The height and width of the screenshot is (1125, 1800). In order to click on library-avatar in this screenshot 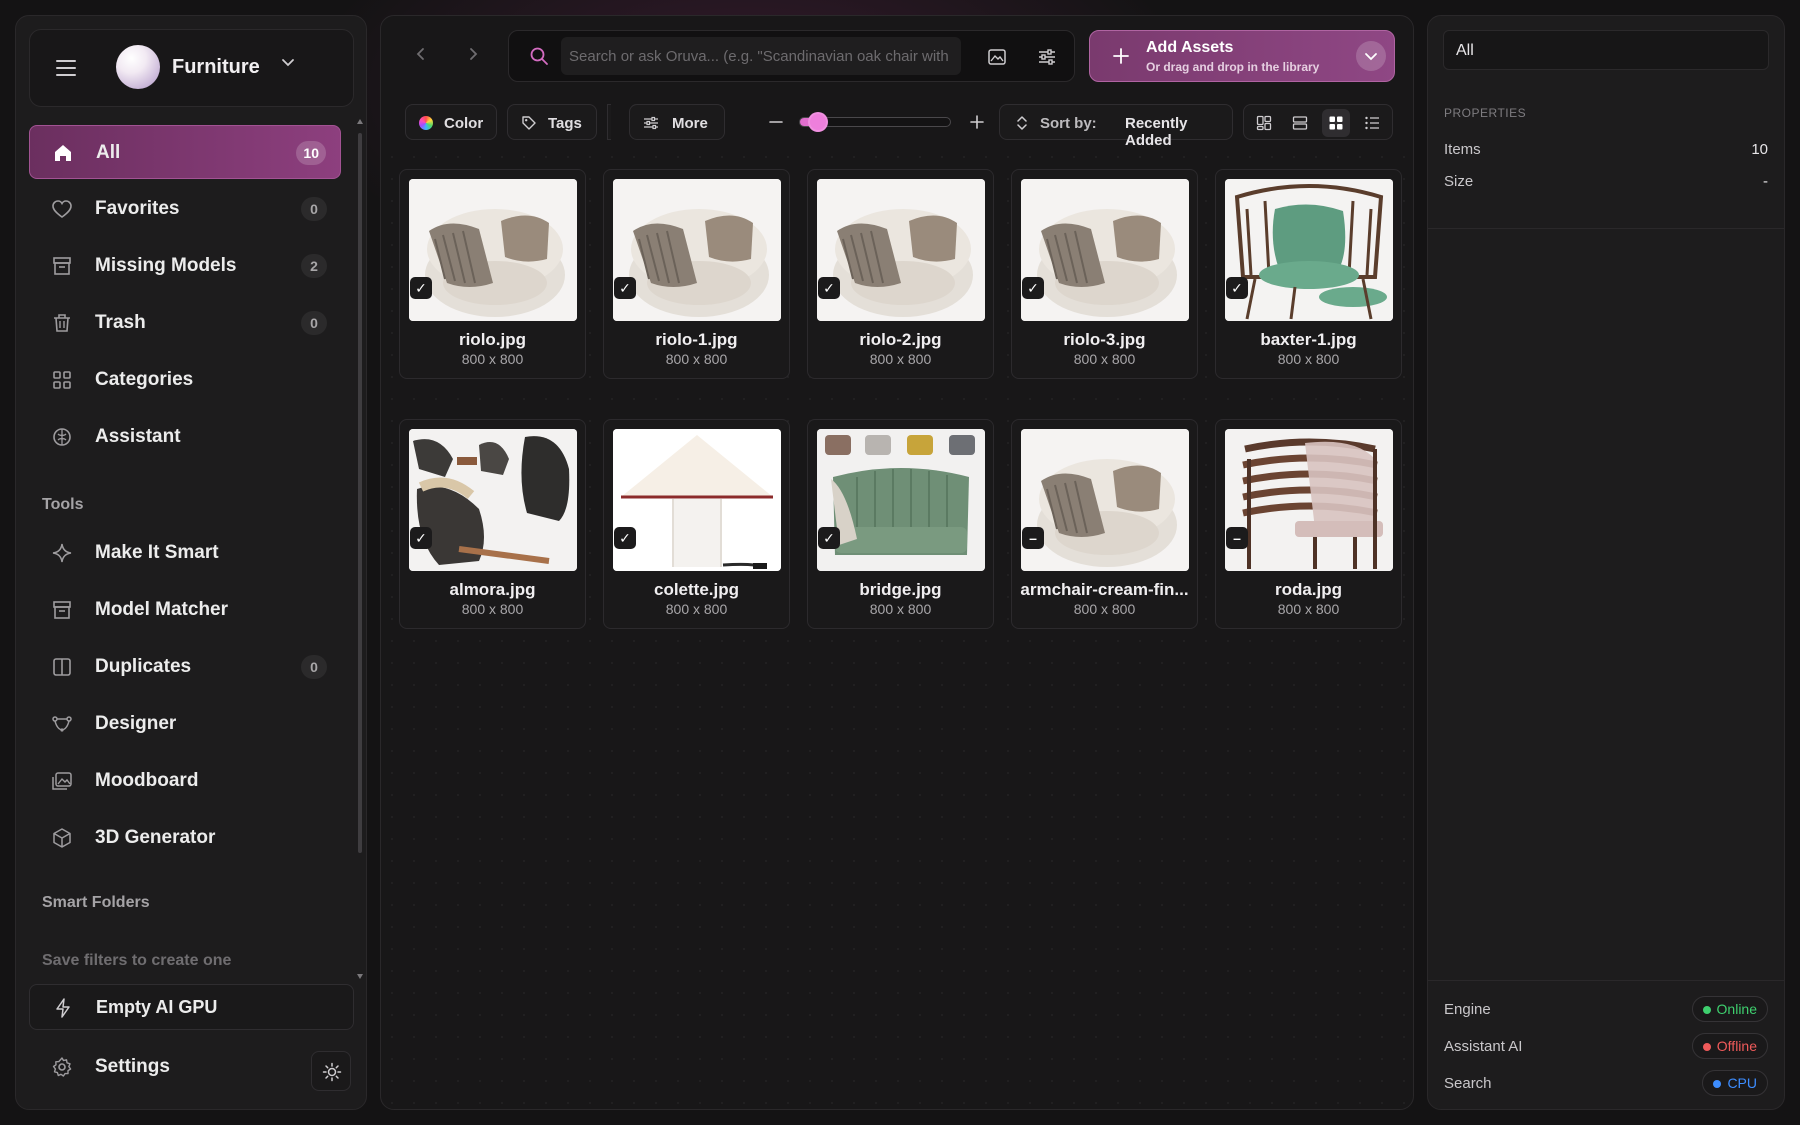, I will do `click(138, 67)`.